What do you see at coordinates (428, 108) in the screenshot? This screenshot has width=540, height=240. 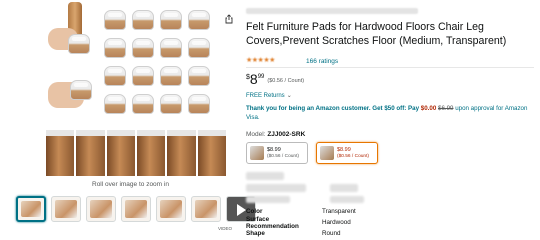 I see `promo-pay-amount: $0.00` at bounding box center [428, 108].